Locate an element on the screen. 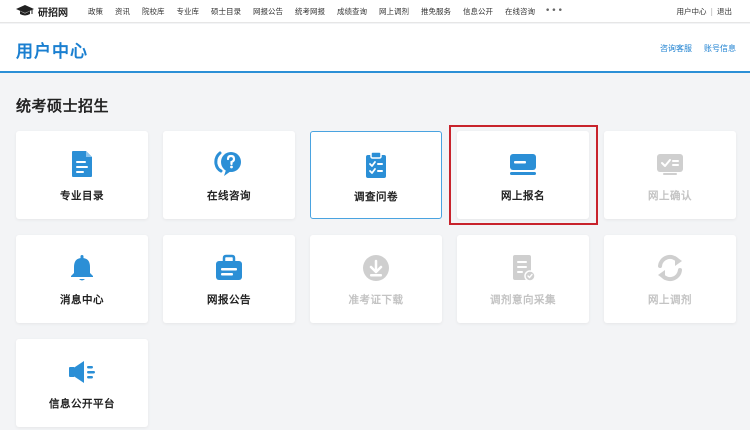 The height and width of the screenshot is (430, 750). page-title: 用户中心 is located at coordinates (52, 52).